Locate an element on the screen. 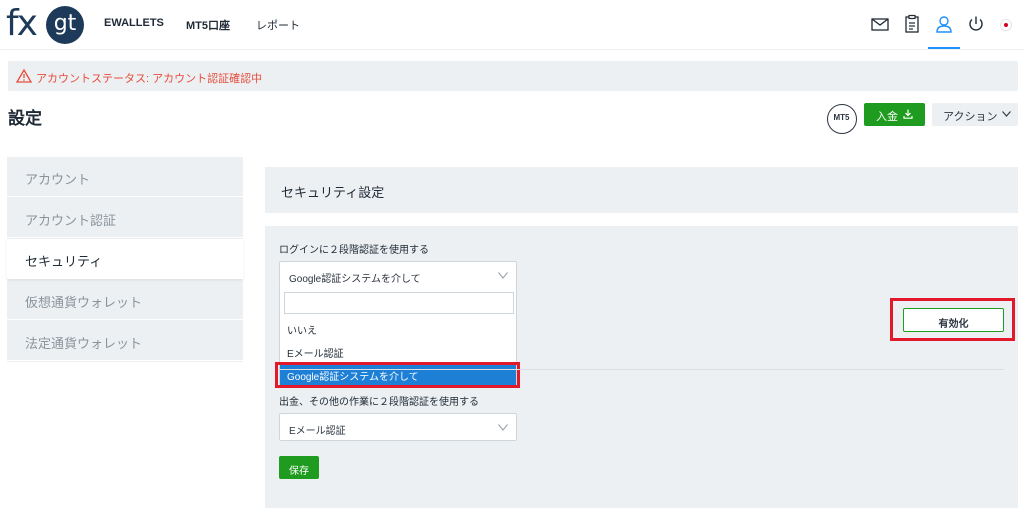 The image size is (1024, 513). sidebar-item-account-verification: アカウント認証 is located at coordinates (125, 218).